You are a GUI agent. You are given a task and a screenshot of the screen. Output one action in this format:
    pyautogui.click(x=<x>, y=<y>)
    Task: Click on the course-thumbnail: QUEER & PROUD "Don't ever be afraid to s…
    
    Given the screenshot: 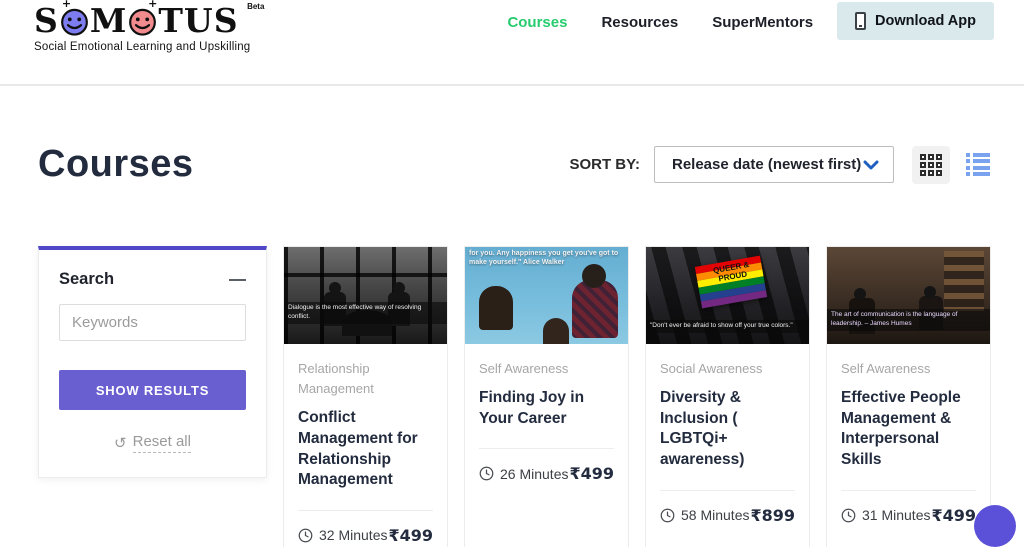 What is the action you would take?
    pyautogui.click(x=727, y=295)
    